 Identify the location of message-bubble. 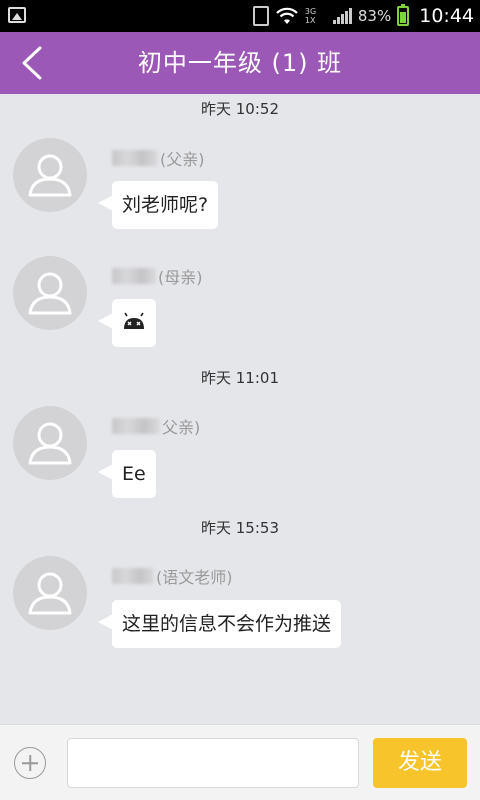
(127, 323).